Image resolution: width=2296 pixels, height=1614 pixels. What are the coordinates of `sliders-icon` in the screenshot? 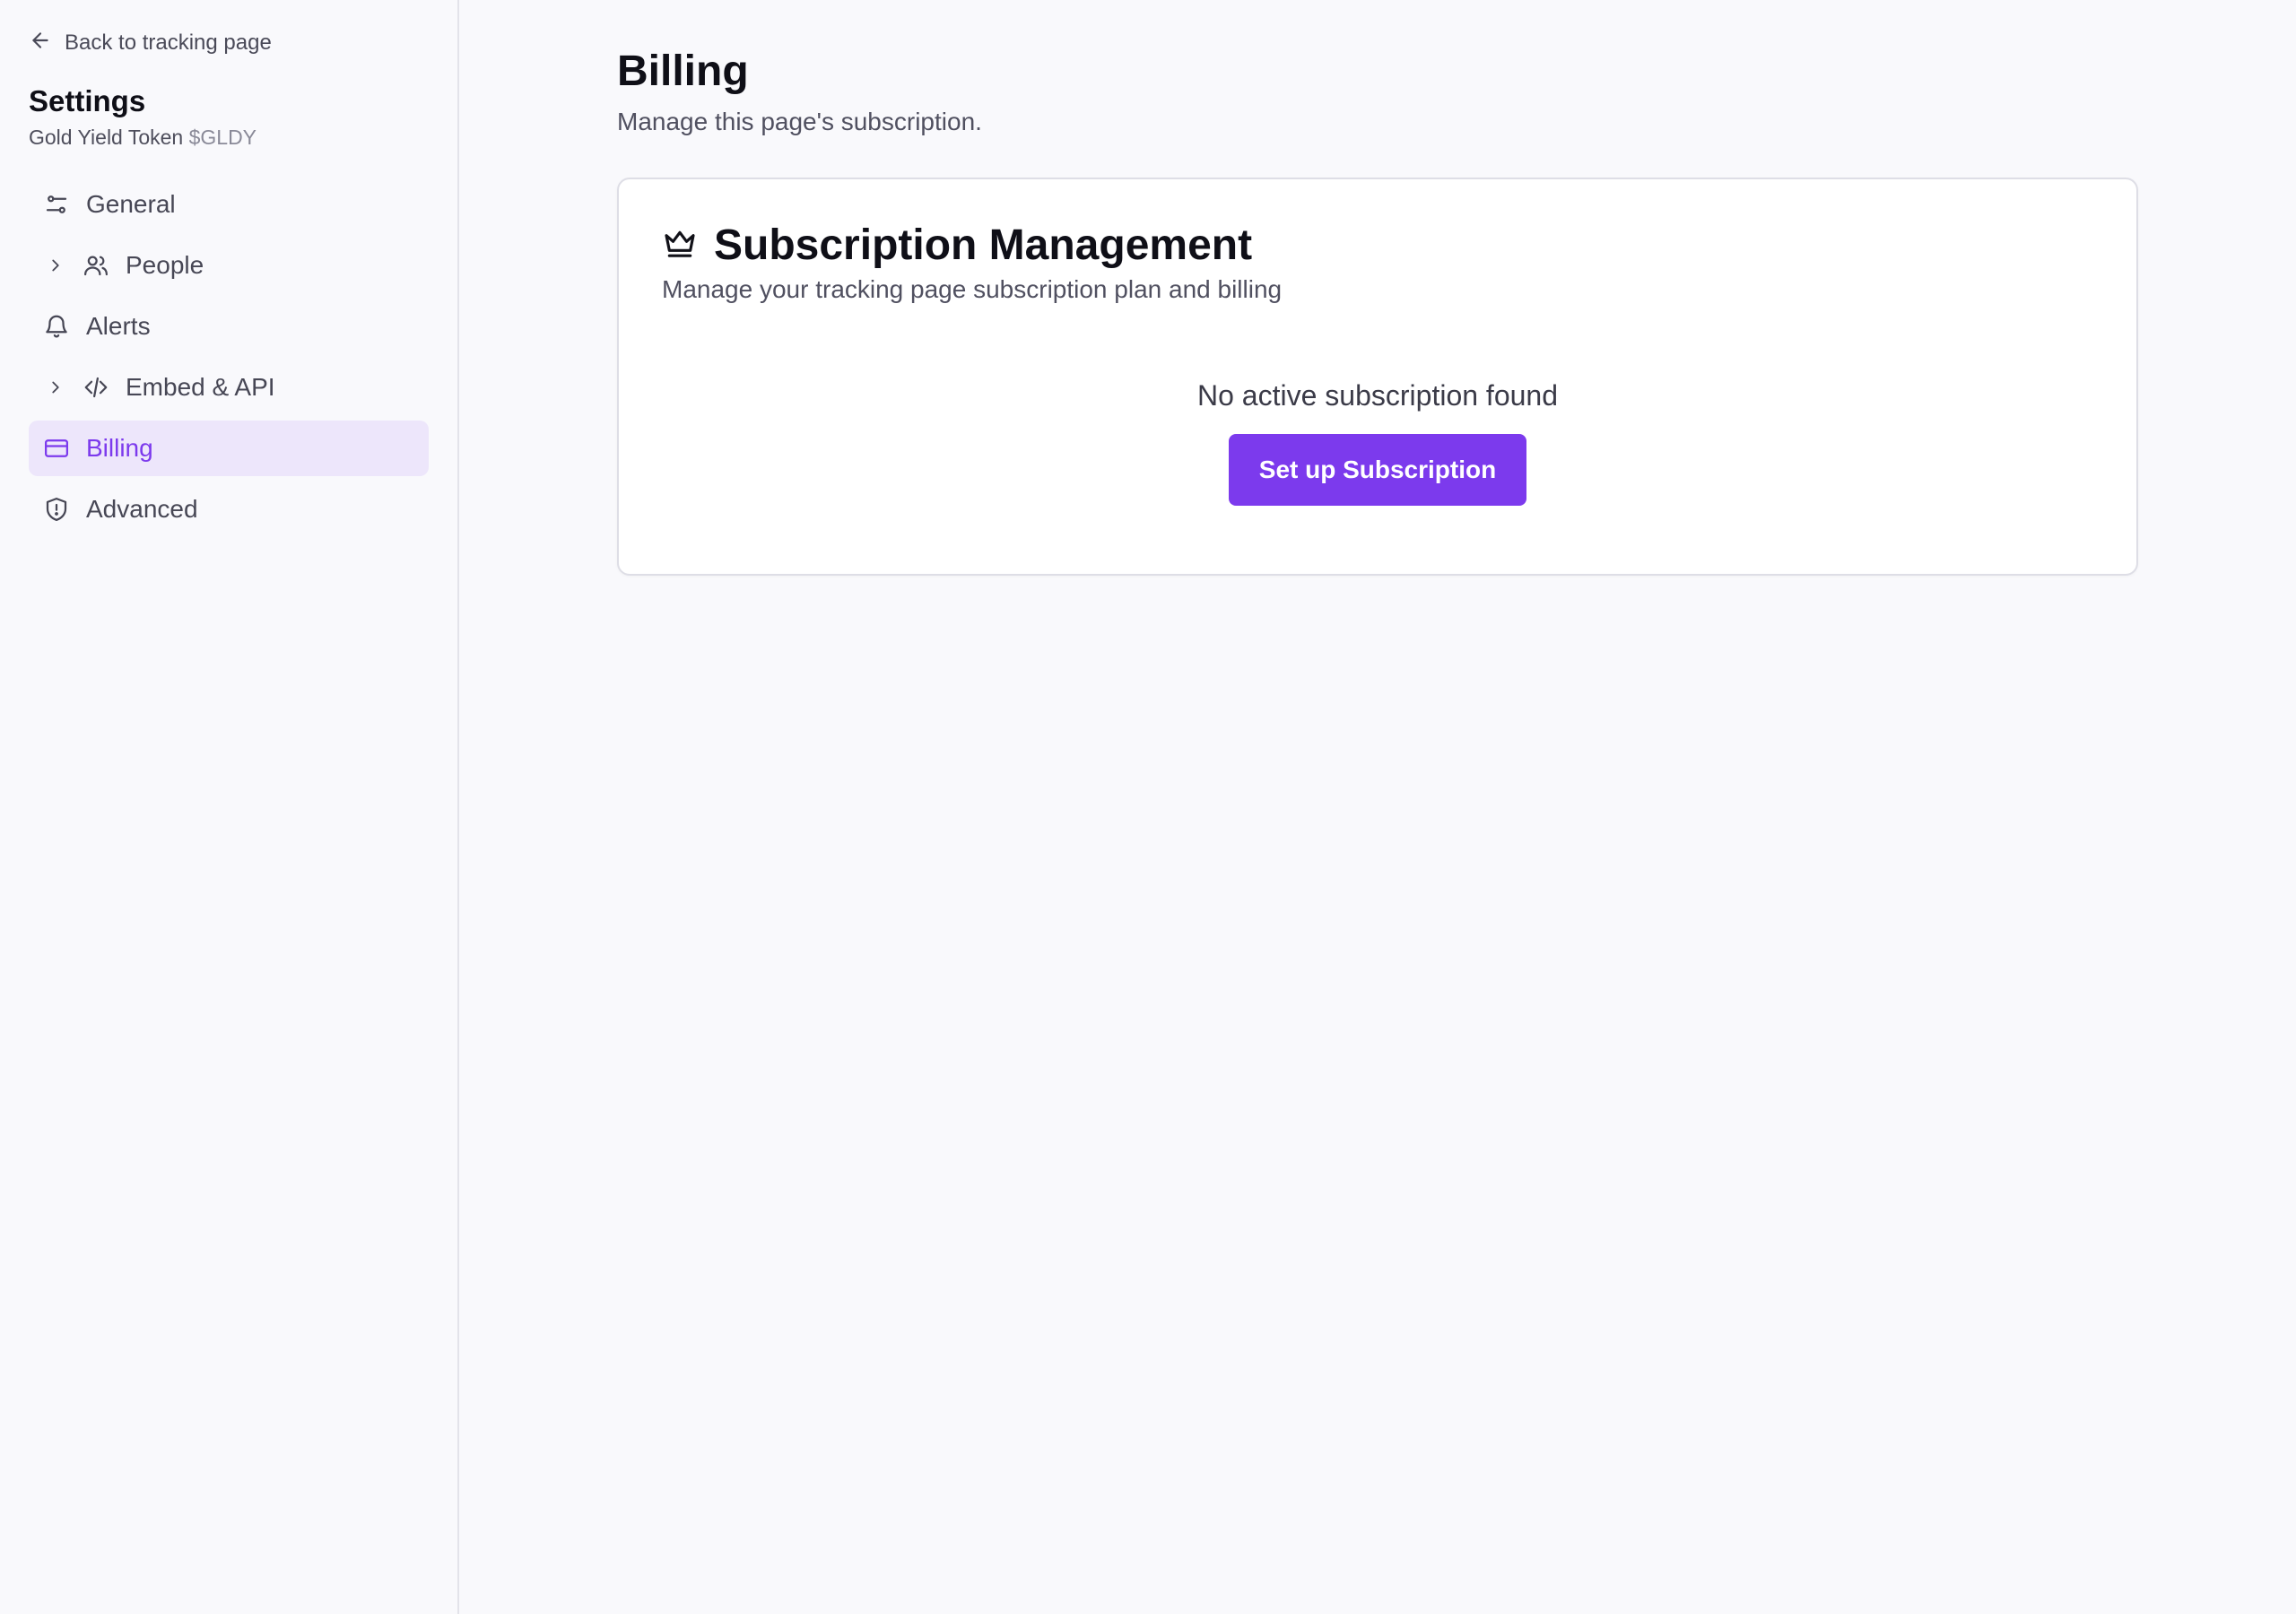 It's located at (56, 204).